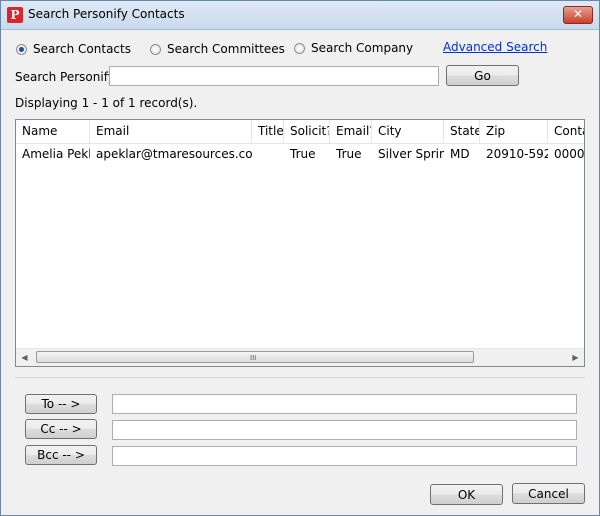 The image size is (600, 516). What do you see at coordinates (53, 131) in the screenshot?
I see `column-header-name: Name` at bounding box center [53, 131].